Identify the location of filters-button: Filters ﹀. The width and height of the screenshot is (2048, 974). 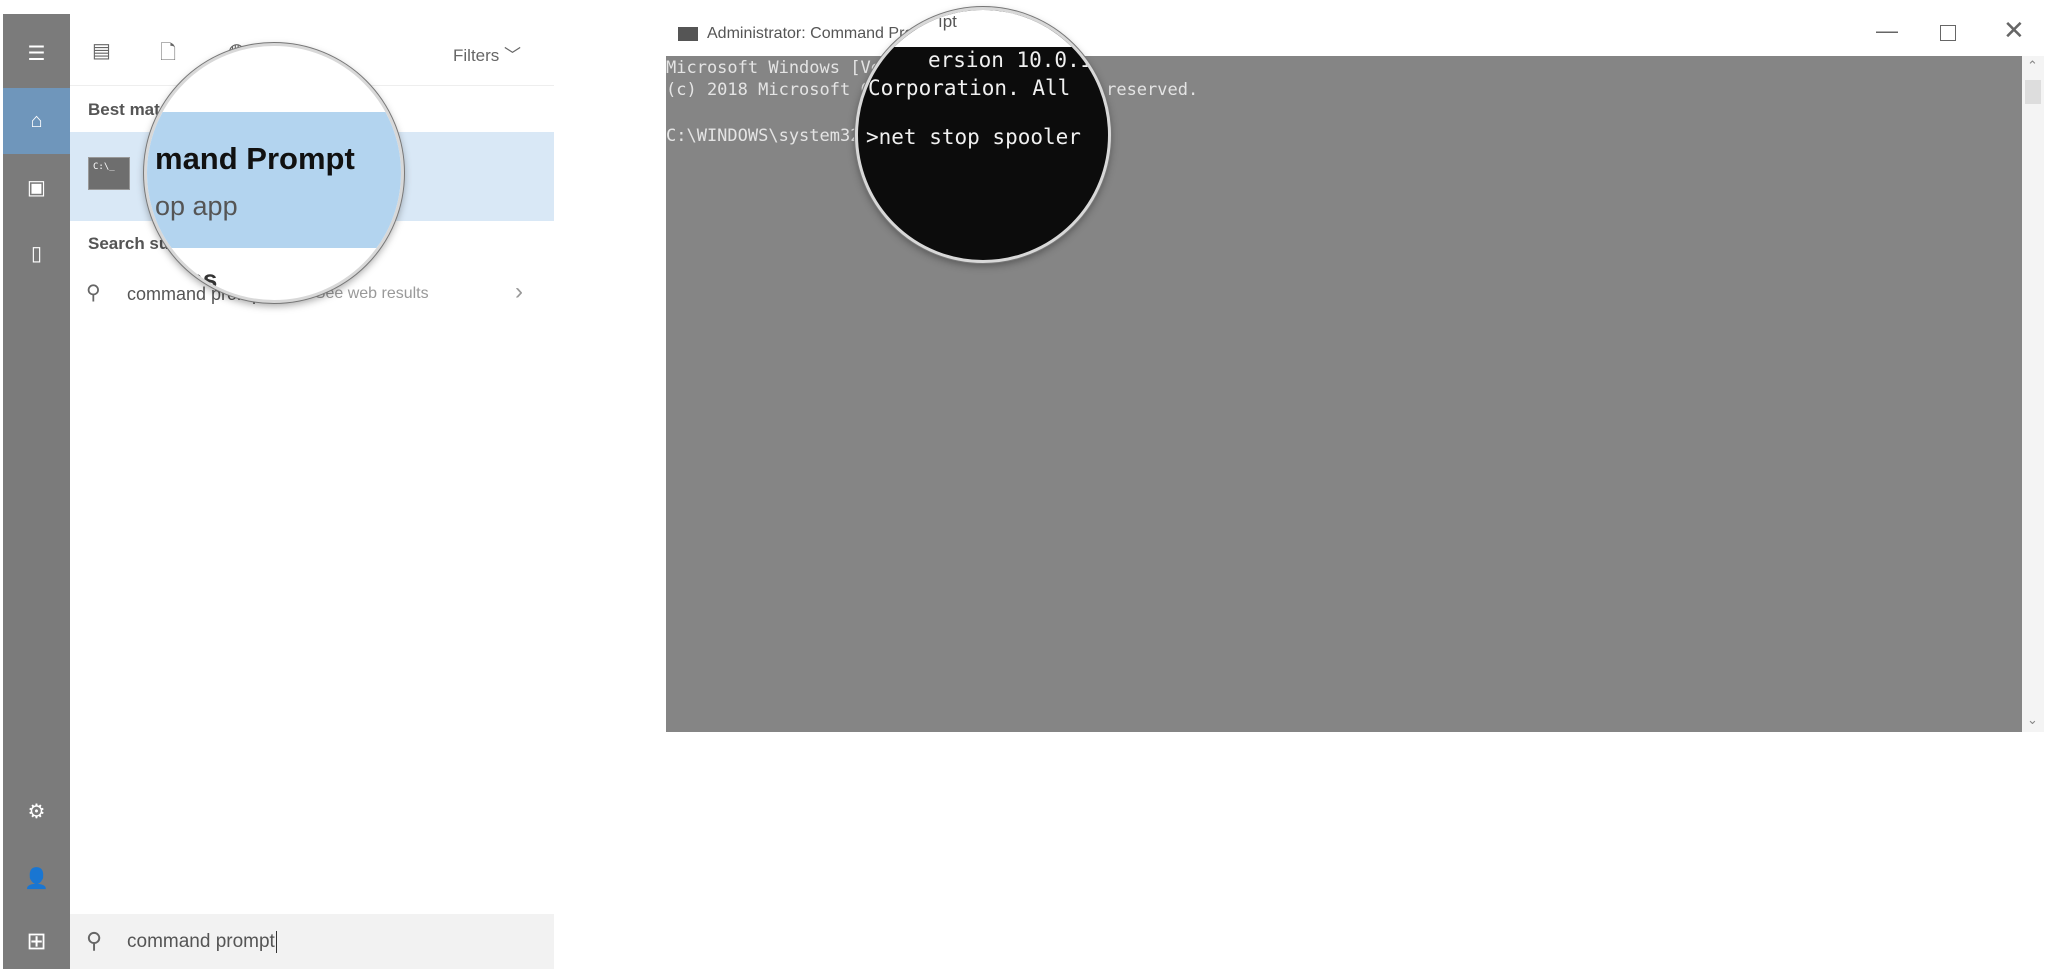
(487, 53).